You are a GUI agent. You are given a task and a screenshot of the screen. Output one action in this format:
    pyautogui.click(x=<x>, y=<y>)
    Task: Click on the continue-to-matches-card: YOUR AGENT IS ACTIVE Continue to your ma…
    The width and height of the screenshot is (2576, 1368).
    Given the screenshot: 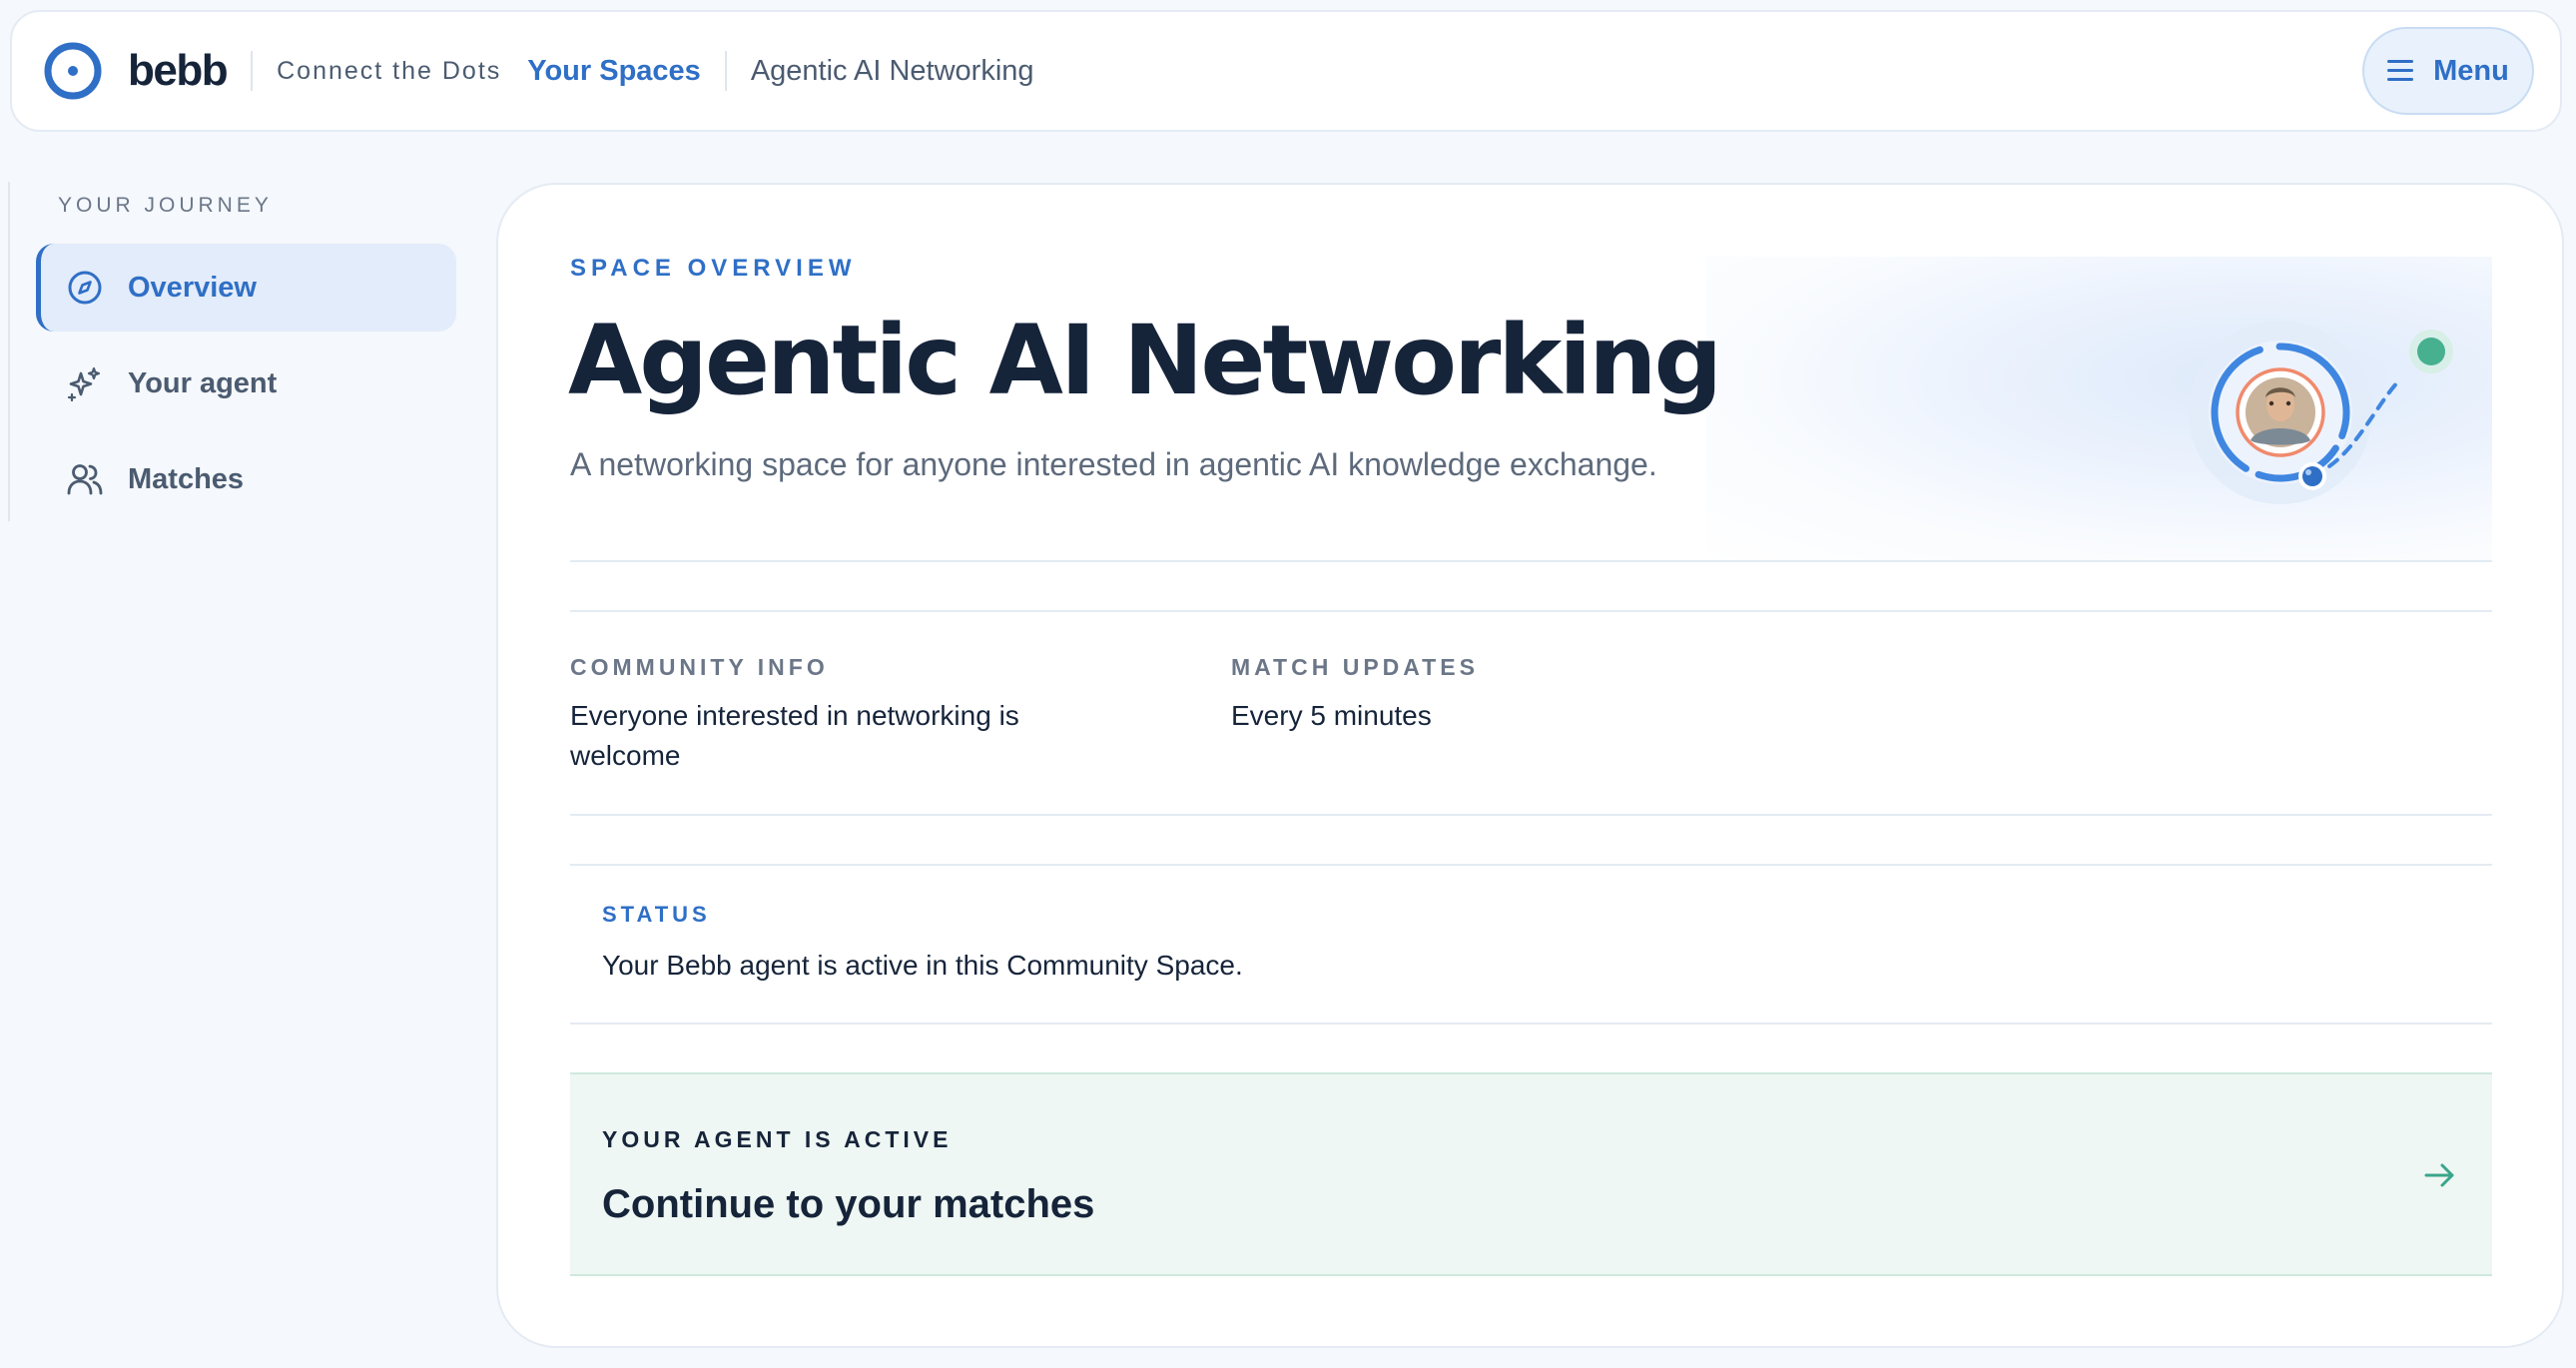 What is the action you would take?
    pyautogui.click(x=1531, y=1174)
    